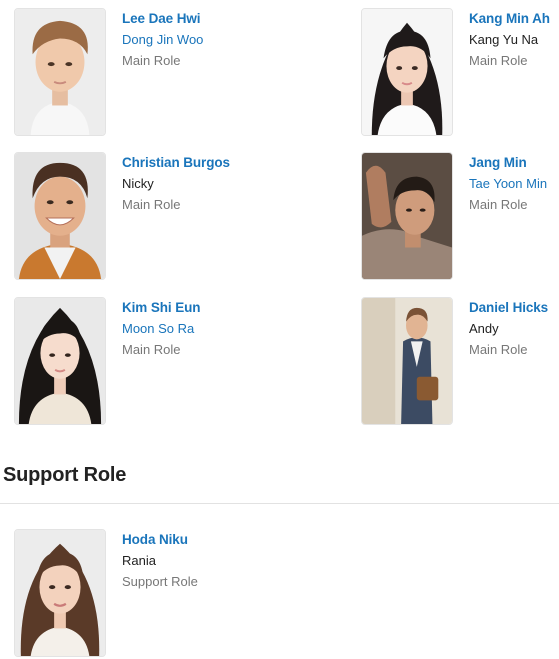 The width and height of the screenshot is (559, 659). What do you see at coordinates (134, 594) in the screenshot?
I see `cast-card-hoda-niku: Hoda Niku Rania Support Role` at bounding box center [134, 594].